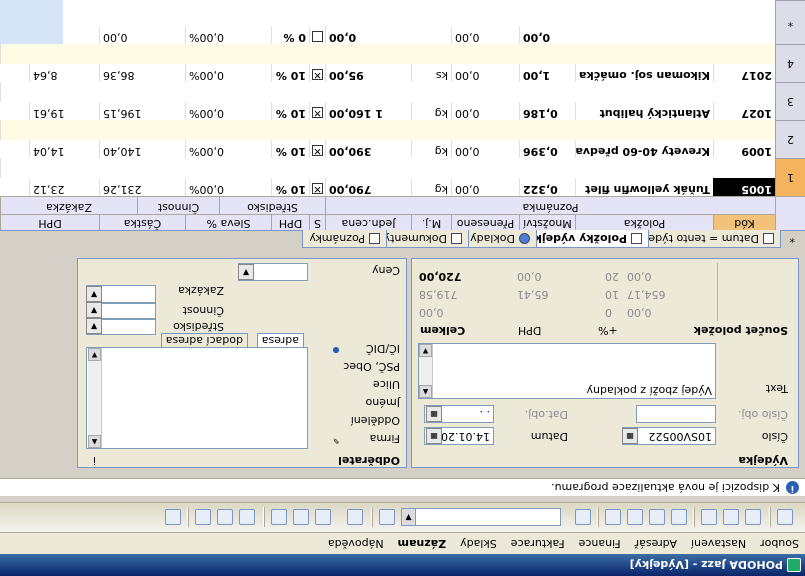  I want to click on cell-castka: 196,15, so click(142, 111).